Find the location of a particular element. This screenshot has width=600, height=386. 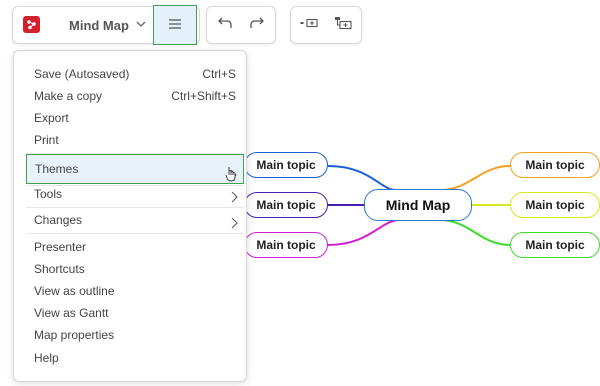

topic-node-left-3: Main topic is located at coordinates (286, 245).